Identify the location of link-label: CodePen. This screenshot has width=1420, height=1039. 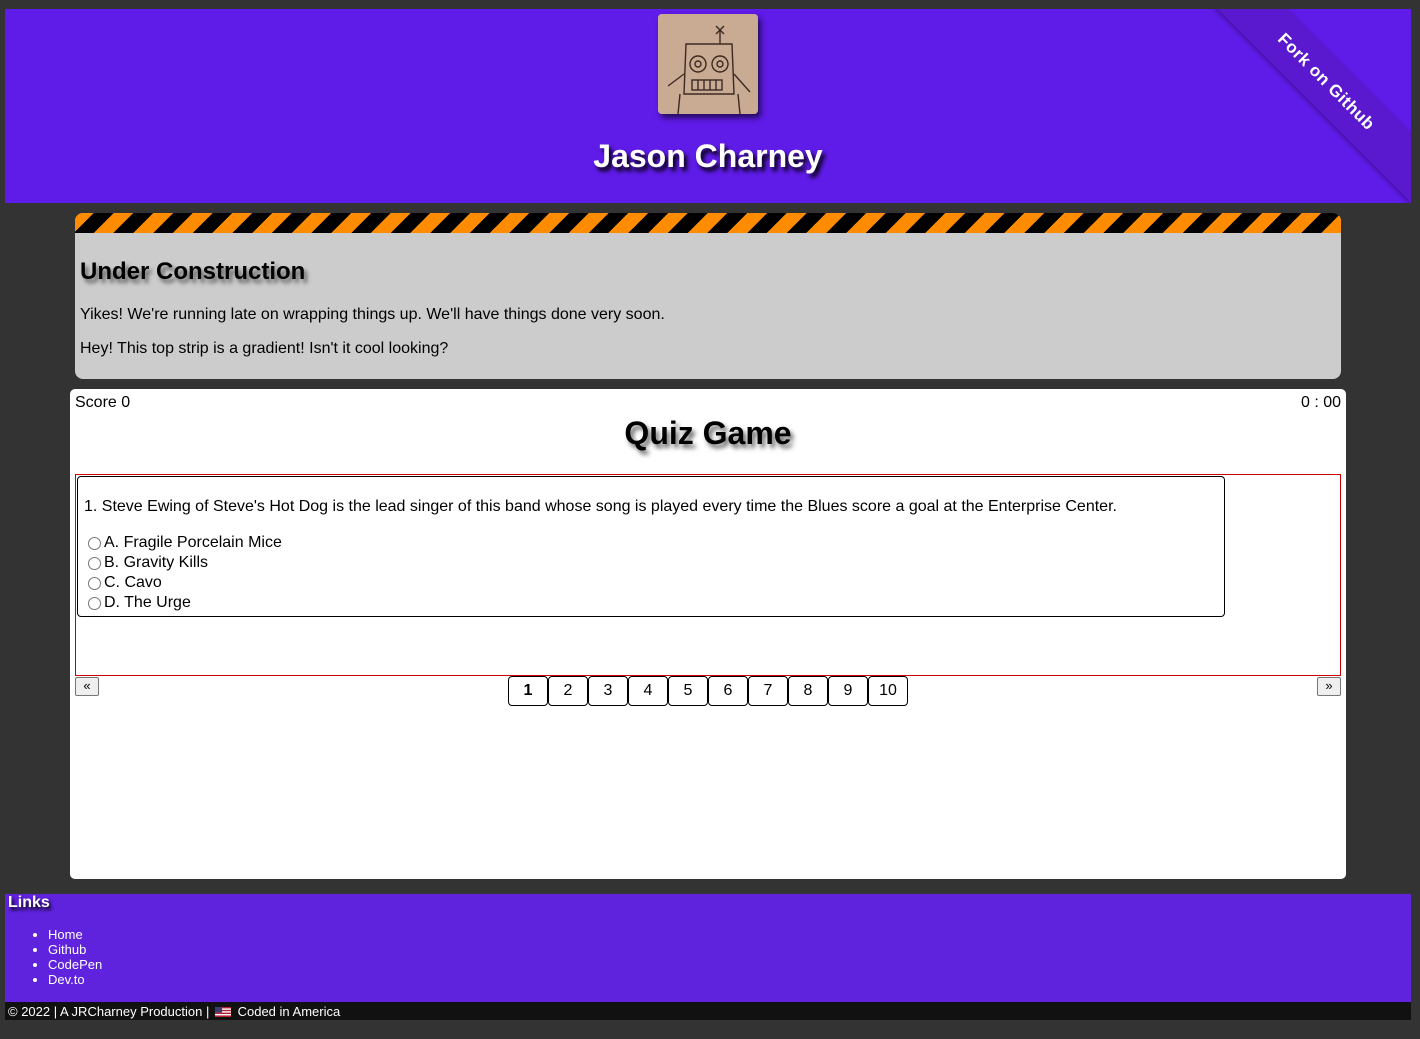
(75, 964).